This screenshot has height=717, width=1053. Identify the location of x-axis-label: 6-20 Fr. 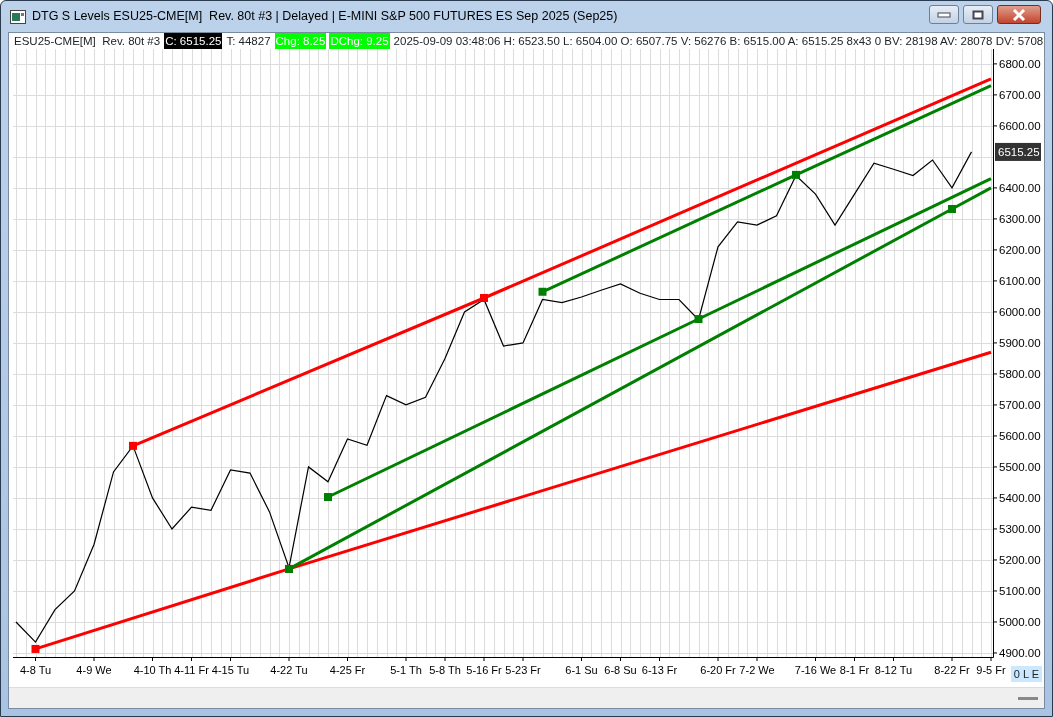
(718, 670).